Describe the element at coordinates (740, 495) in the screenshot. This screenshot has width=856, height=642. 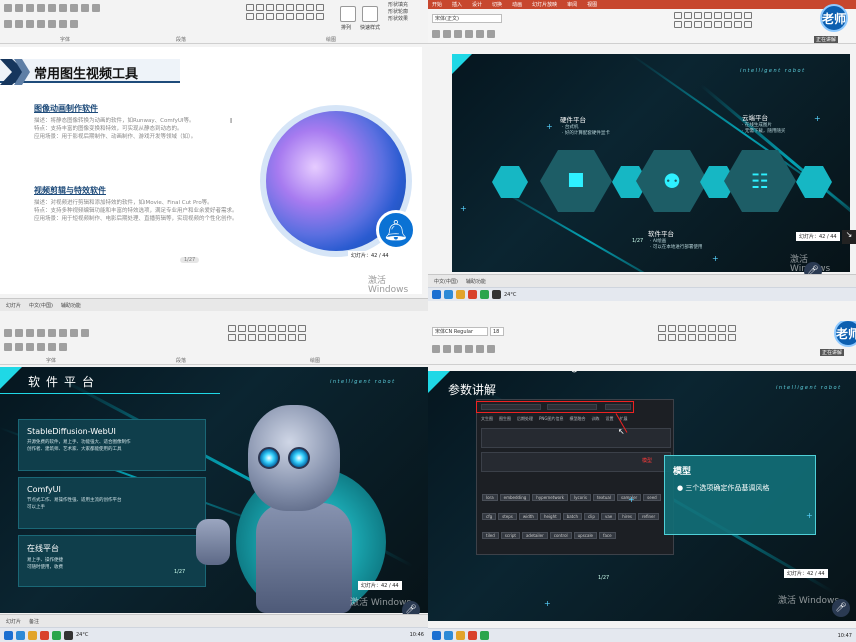
I see `model-callout-card: 模型 ● 三个选项确定作品基调风格` at that location.